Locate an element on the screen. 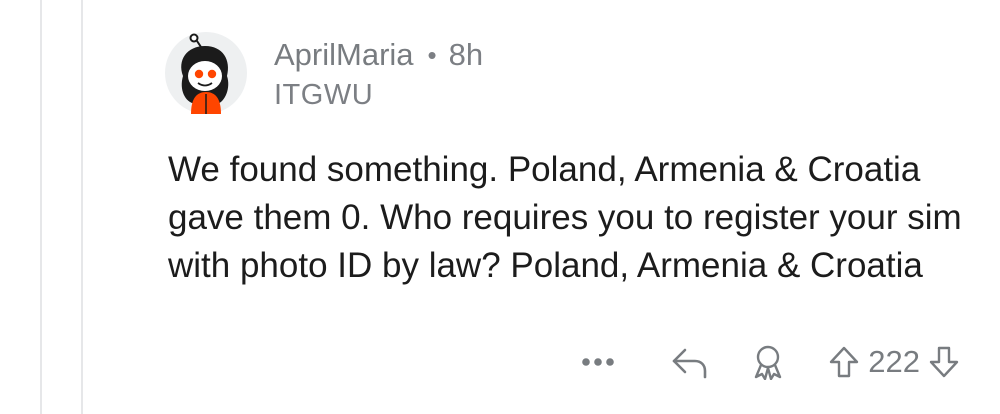  comment-meta: AprilMaria • 8h ITGWU is located at coordinates (378, 75).